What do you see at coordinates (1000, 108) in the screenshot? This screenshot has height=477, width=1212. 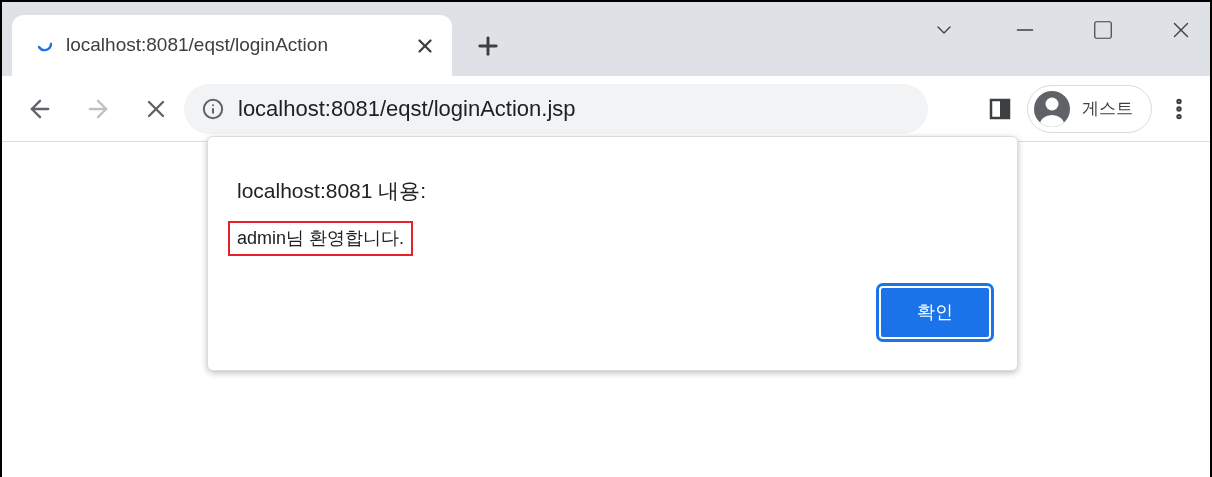 I see `side-panel-icon` at bounding box center [1000, 108].